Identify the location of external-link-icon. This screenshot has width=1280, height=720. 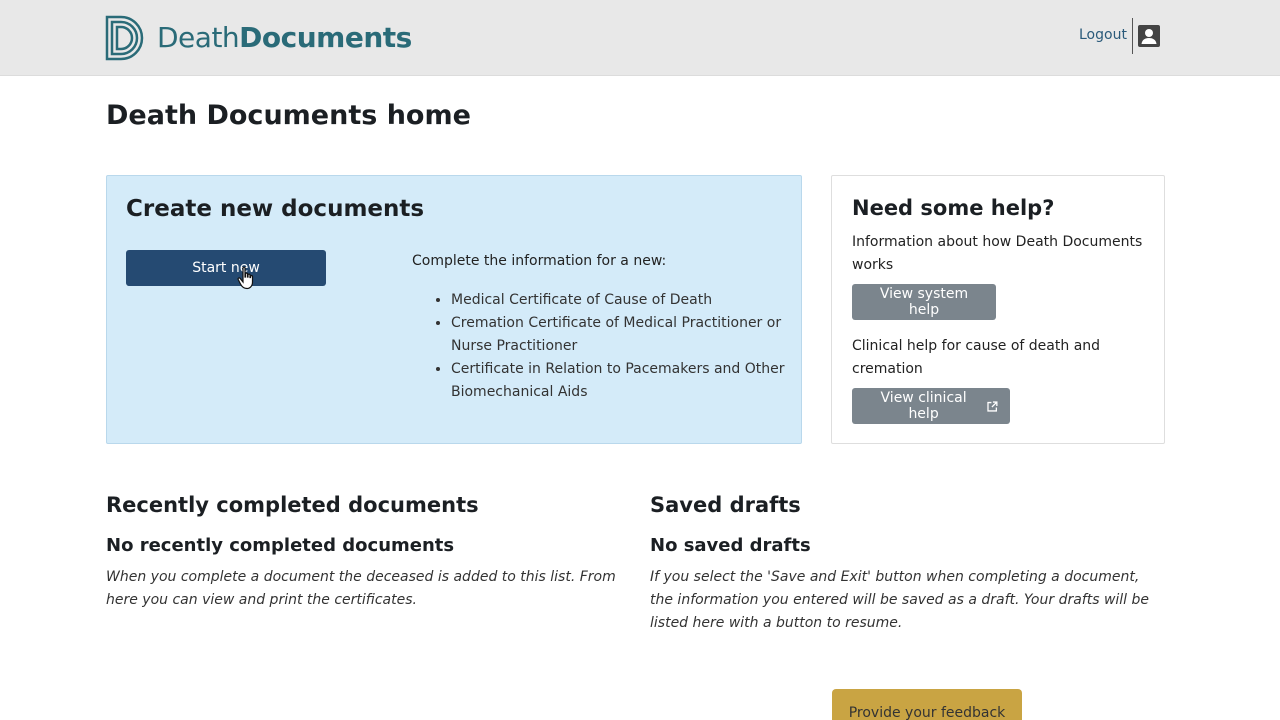
(992, 406).